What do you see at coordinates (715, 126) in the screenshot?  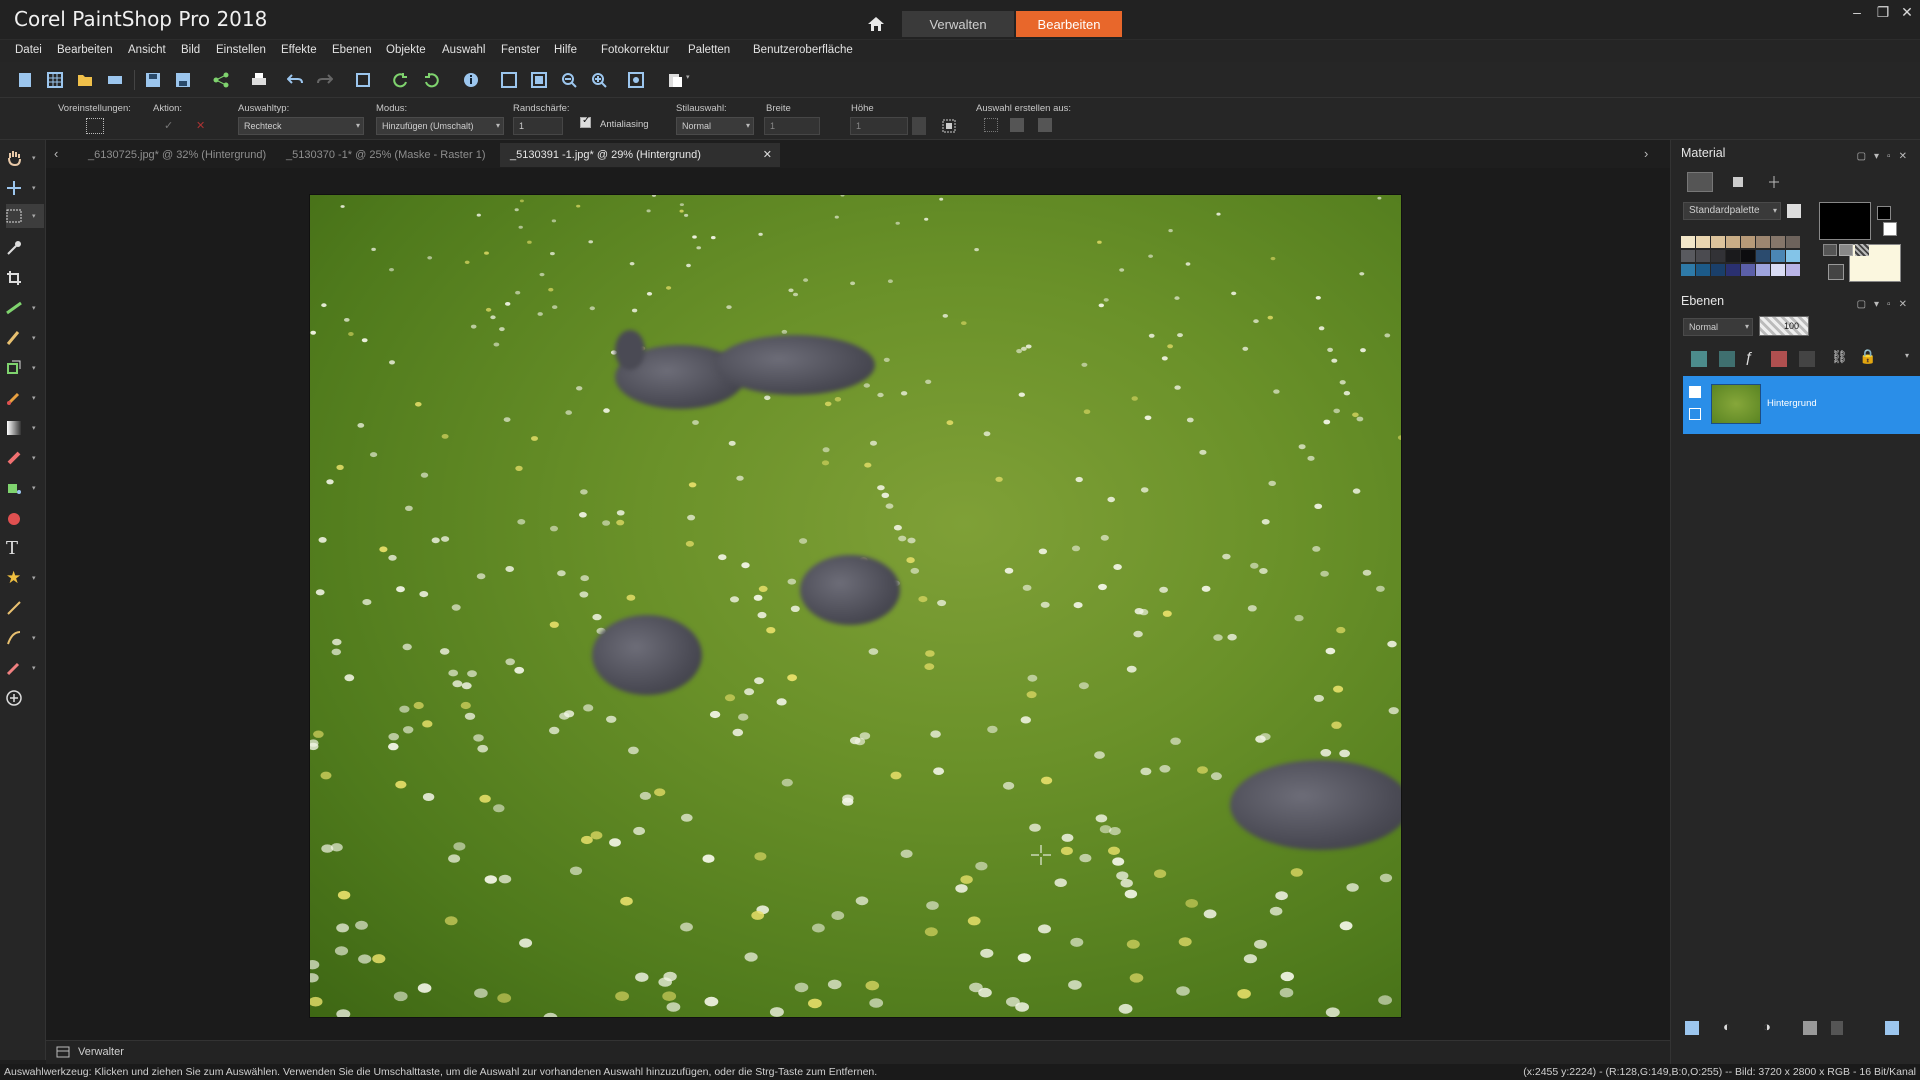 I see `style-select: Normal ▾` at bounding box center [715, 126].